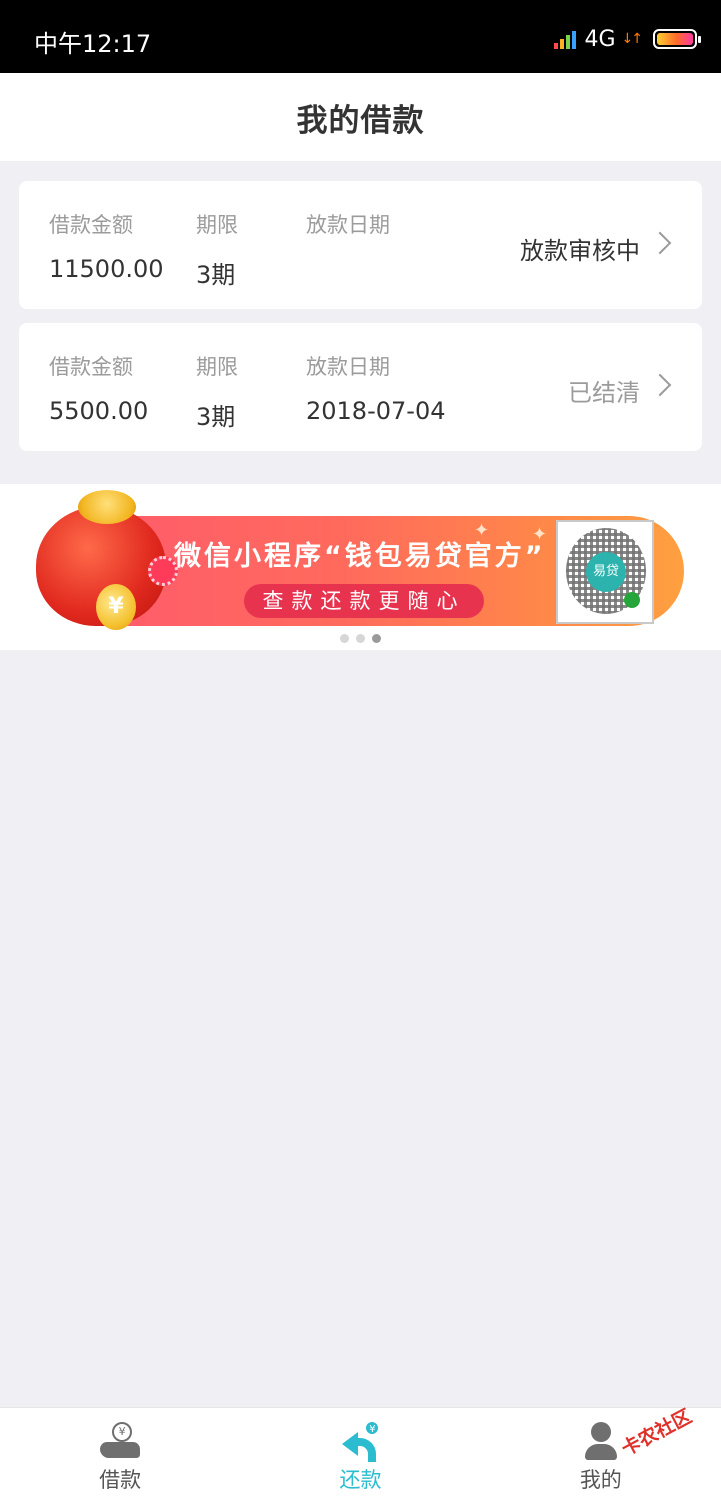 The width and height of the screenshot is (721, 1500). I want to click on loan-status: 已结清, so click(604, 393).